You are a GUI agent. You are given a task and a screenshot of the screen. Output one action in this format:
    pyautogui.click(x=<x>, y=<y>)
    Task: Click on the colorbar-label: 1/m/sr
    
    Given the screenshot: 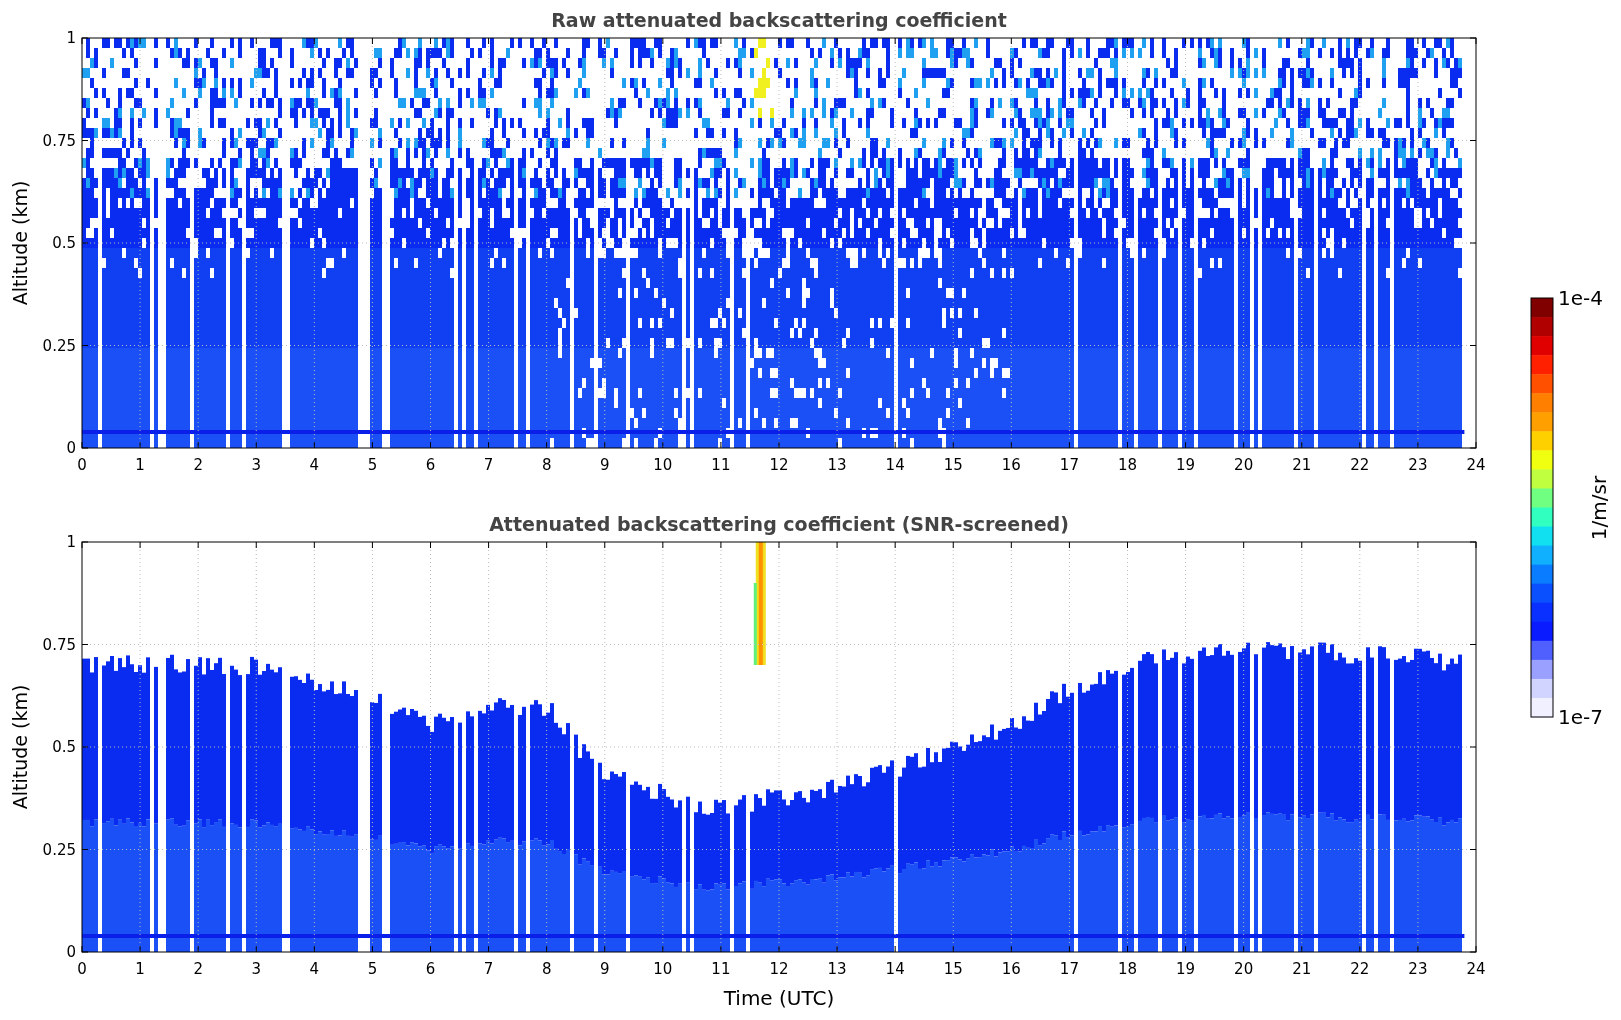 What is the action you would take?
    pyautogui.click(x=1599, y=508)
    